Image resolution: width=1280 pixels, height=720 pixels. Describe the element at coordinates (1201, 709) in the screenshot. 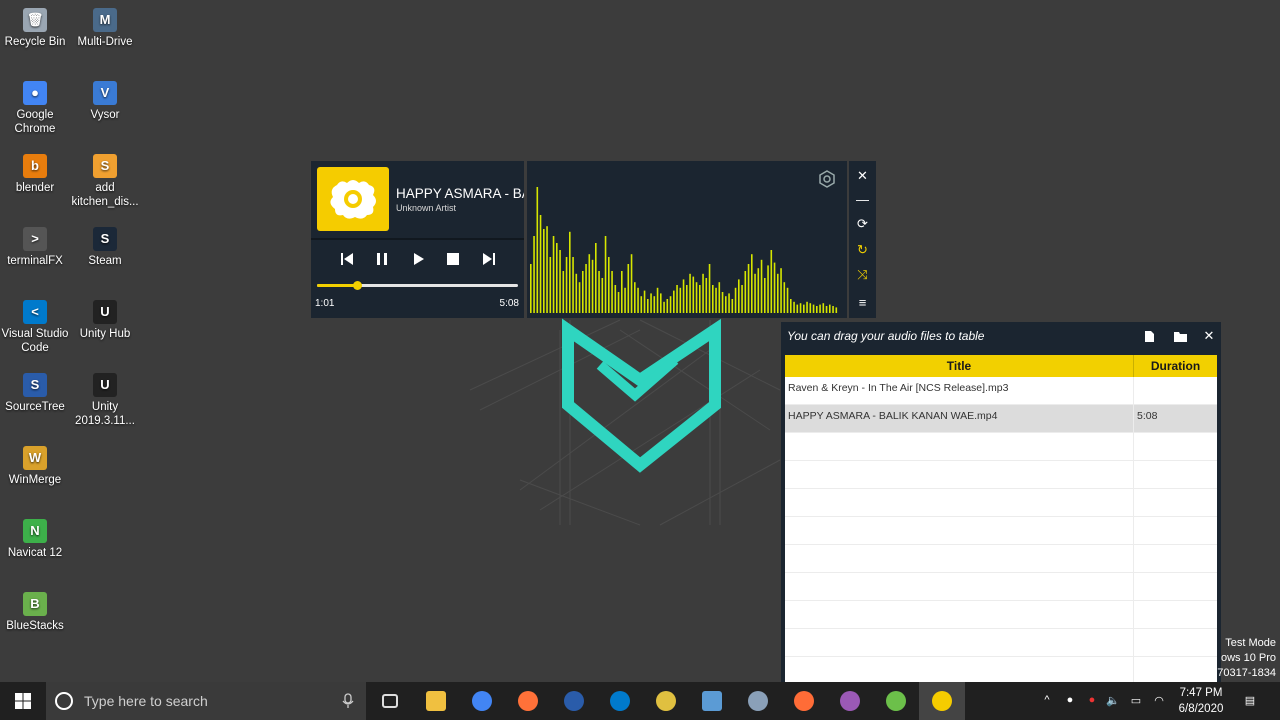

I see `clock-date: 6/8/2020` at that location.